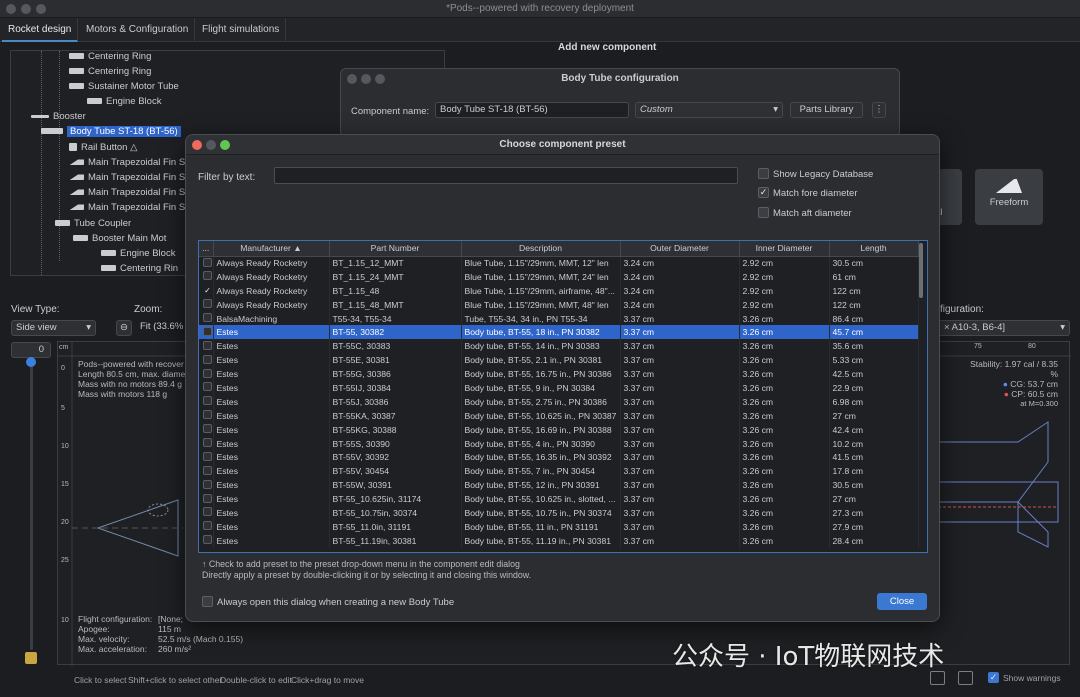 This screenshot has height=697, width=1080. I want to click on tab-rocket-design: Rocket design, so click(40, 30).